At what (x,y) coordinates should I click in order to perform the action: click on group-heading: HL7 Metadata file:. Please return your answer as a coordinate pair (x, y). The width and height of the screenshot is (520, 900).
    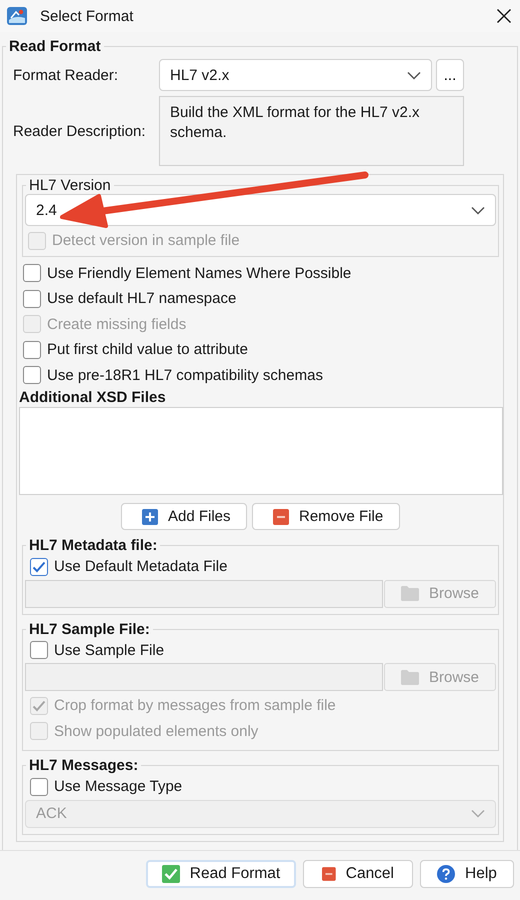
    Looking at the image, I should click on (93, 545).